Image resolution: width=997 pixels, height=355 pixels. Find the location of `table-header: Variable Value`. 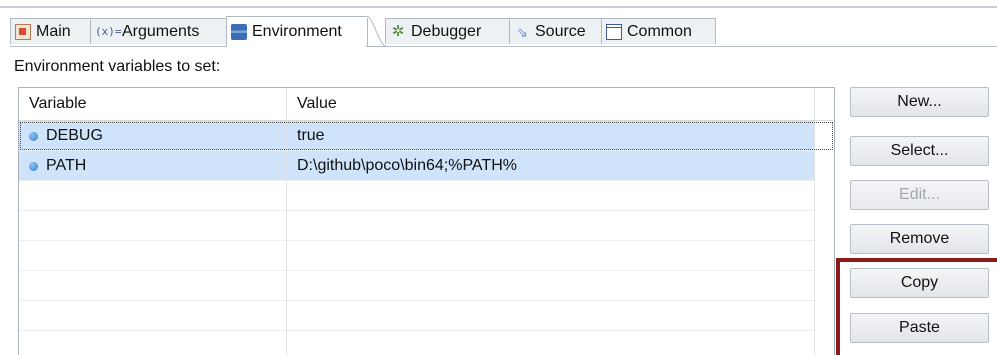

table-header: Variable Value is located at coordinates (426, 104).